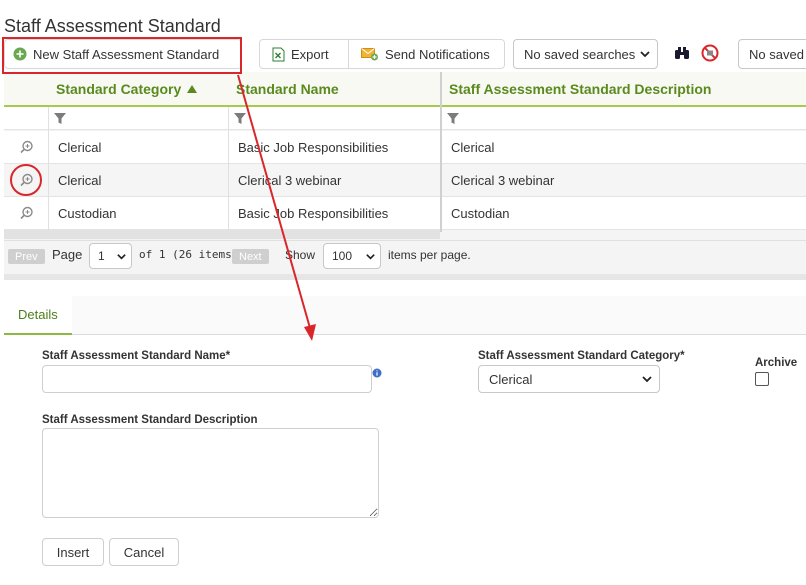  I want to click on export-button: Export, so click(304, 54).